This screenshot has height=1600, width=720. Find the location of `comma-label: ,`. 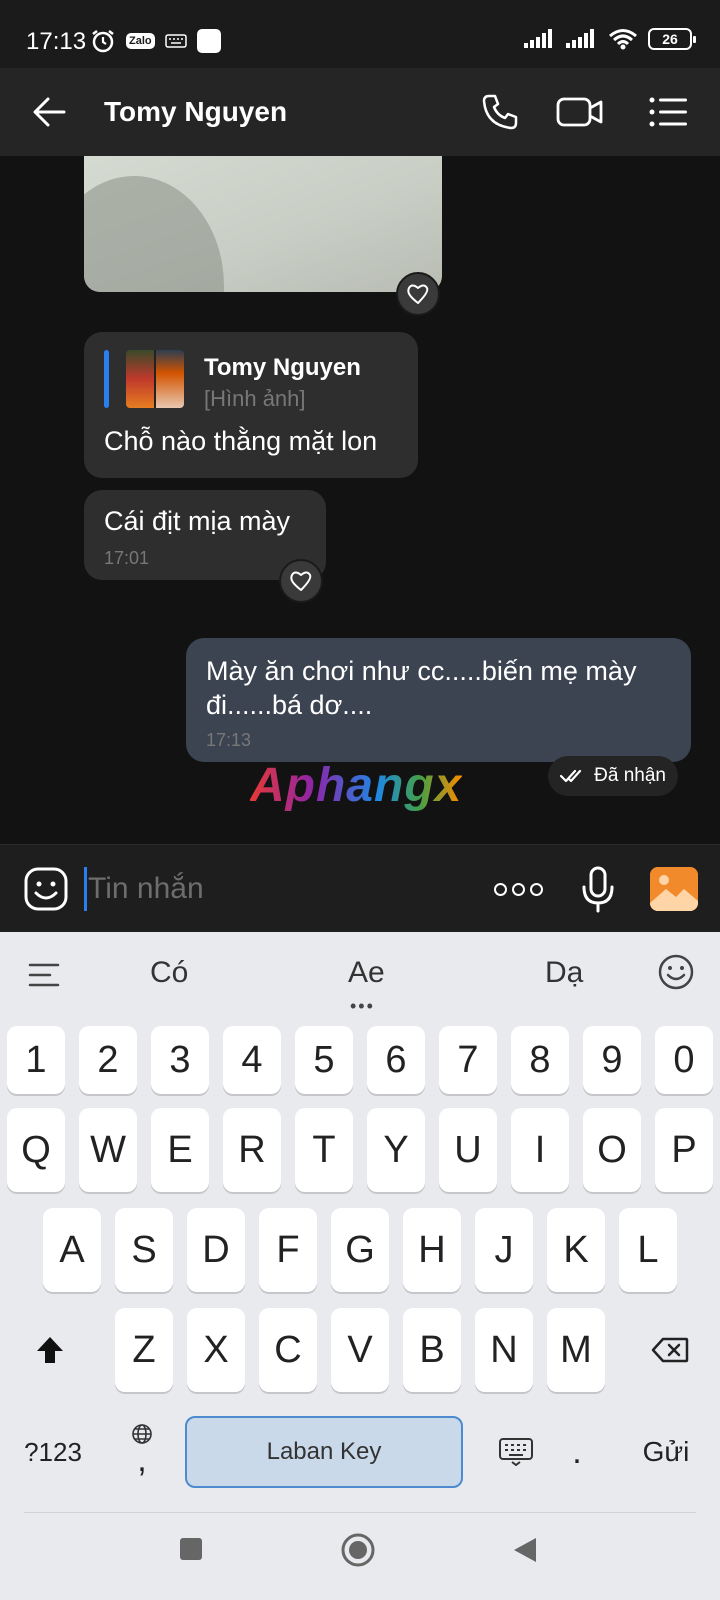

comma-label: , is located at coordinates (142, 1460).